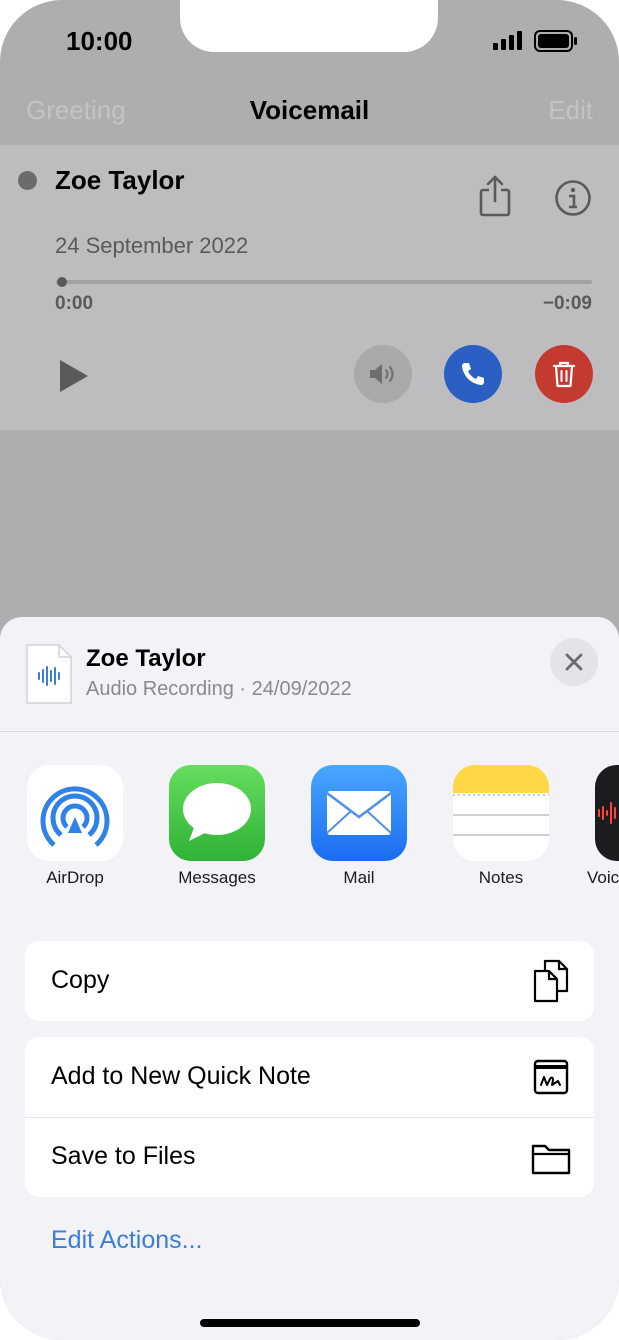 The image size is (619, 1340). Describe the element at coordinates (181, 1076) in the screenshot. I see `quick-note-label: Add to New Quick Note` at that location.